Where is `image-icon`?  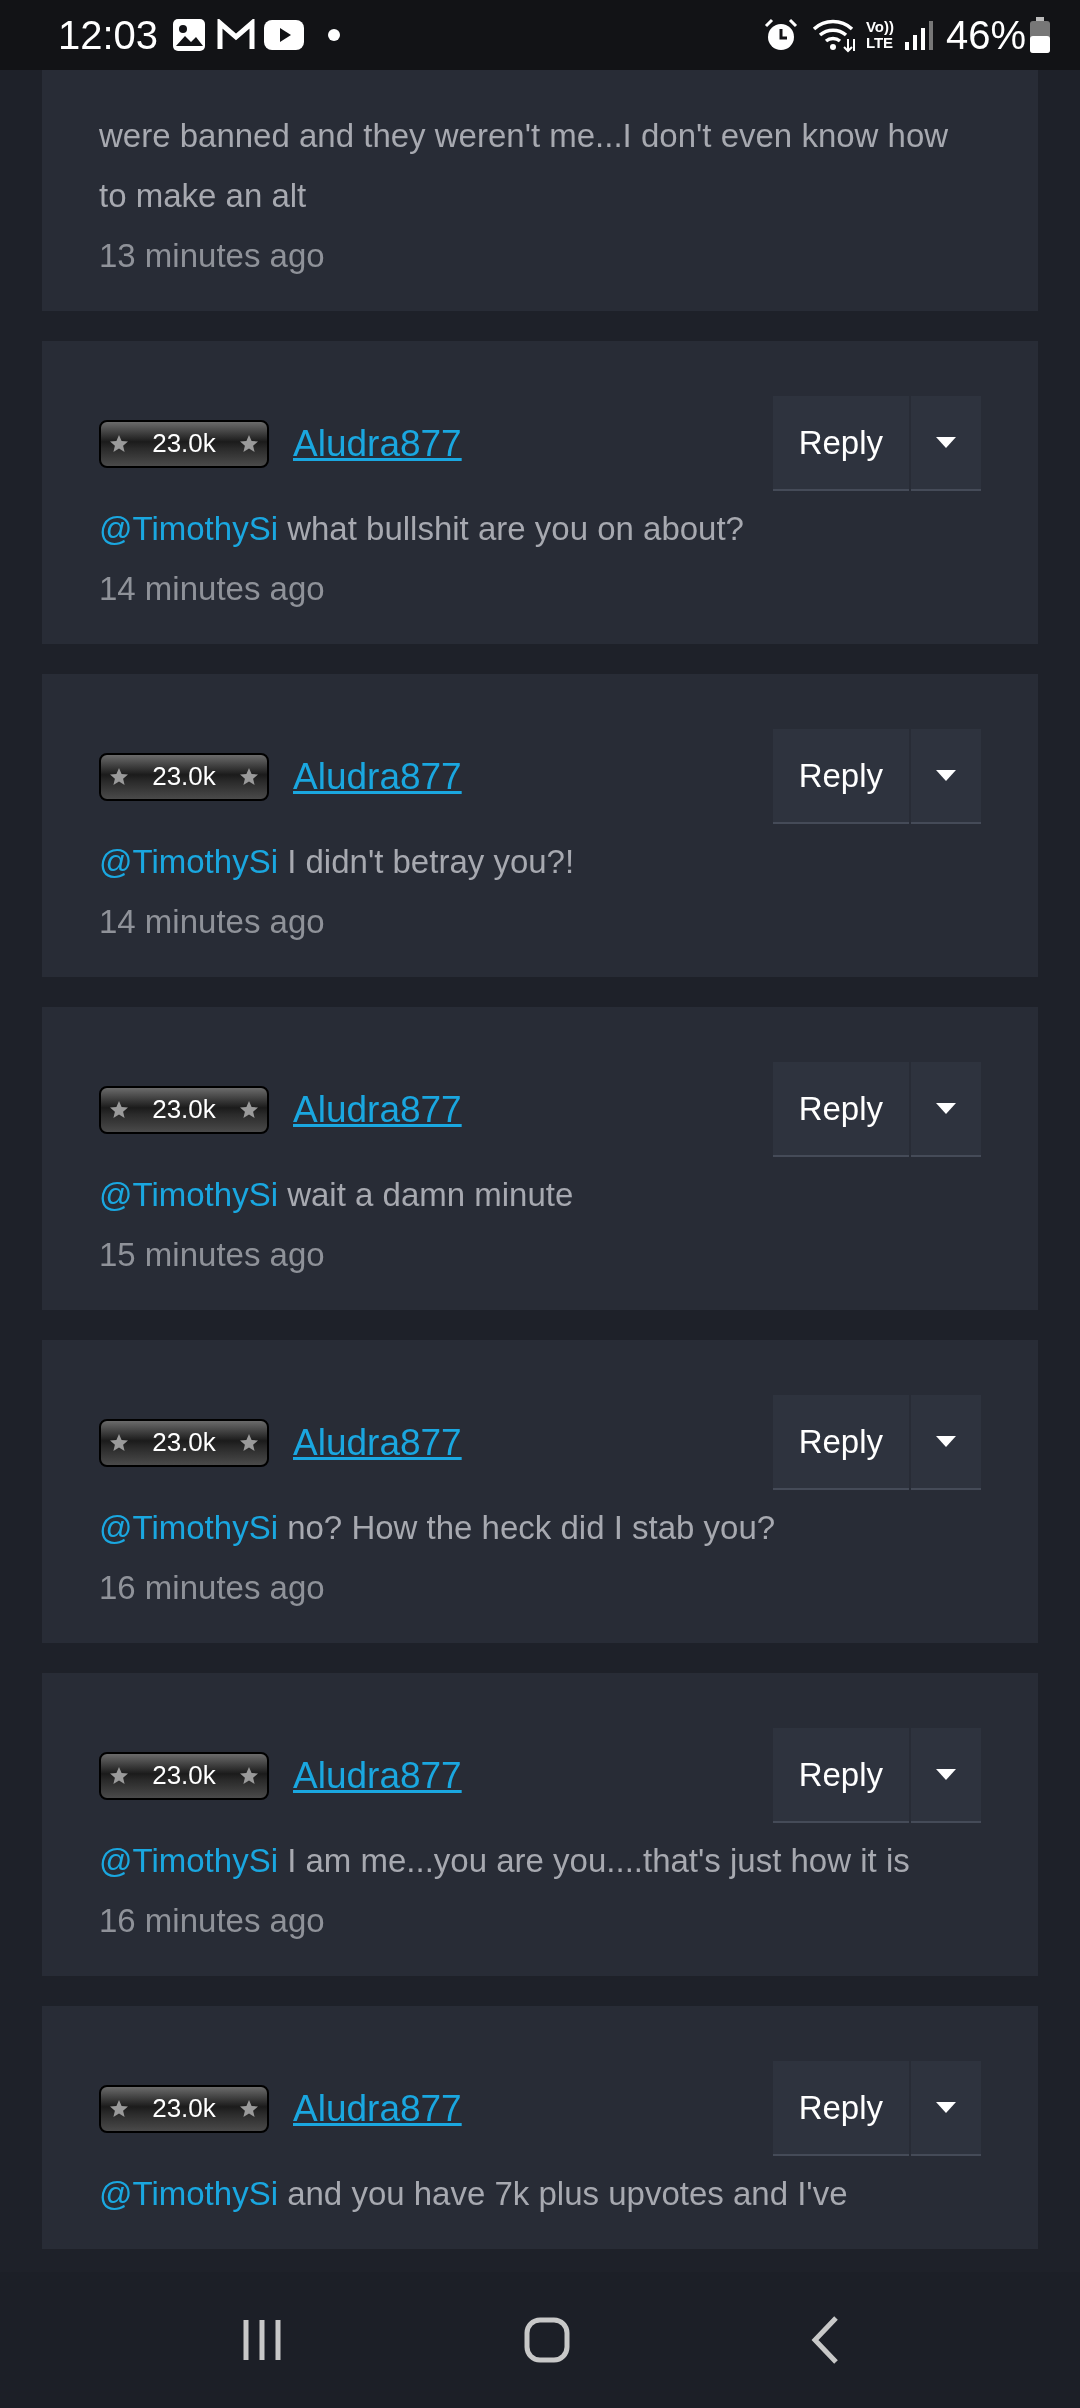
image-icon is located at coordinates (189, 35).